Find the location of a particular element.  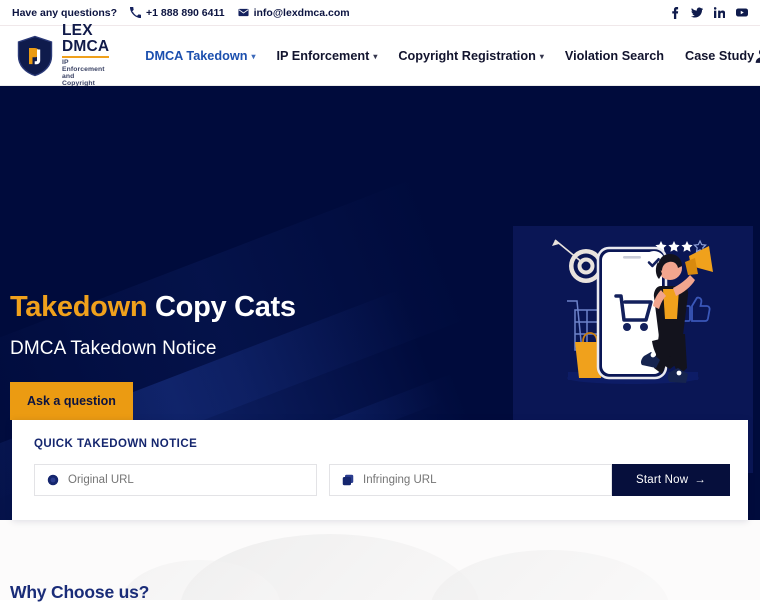

nav-item-ip-enforcement: IP Enforcement ▾ is located at coordinates (327, 56).